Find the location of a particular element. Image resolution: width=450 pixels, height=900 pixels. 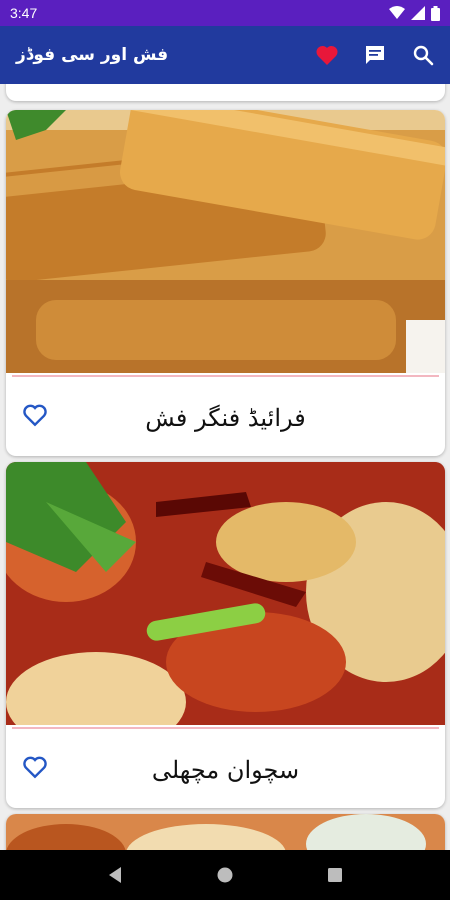

status-icons is located at coordinates (414, 13).